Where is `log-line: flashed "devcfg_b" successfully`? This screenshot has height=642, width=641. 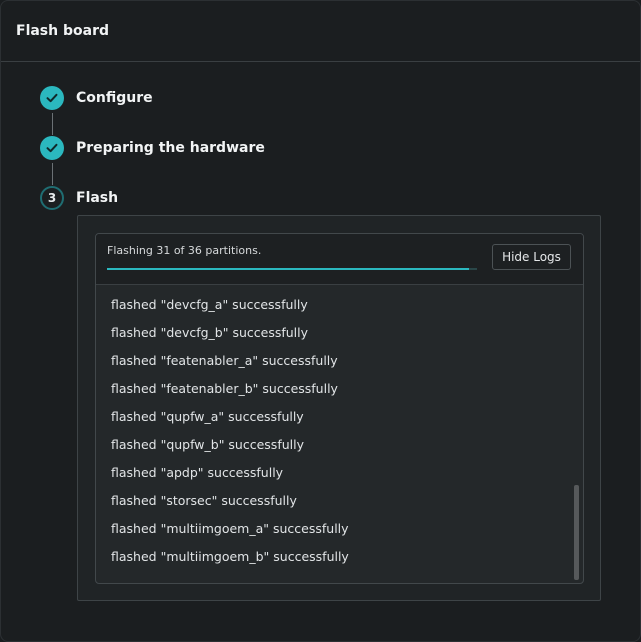
log-line: flashed "devcfg_b" successfully is located at coordinates (210, 332).